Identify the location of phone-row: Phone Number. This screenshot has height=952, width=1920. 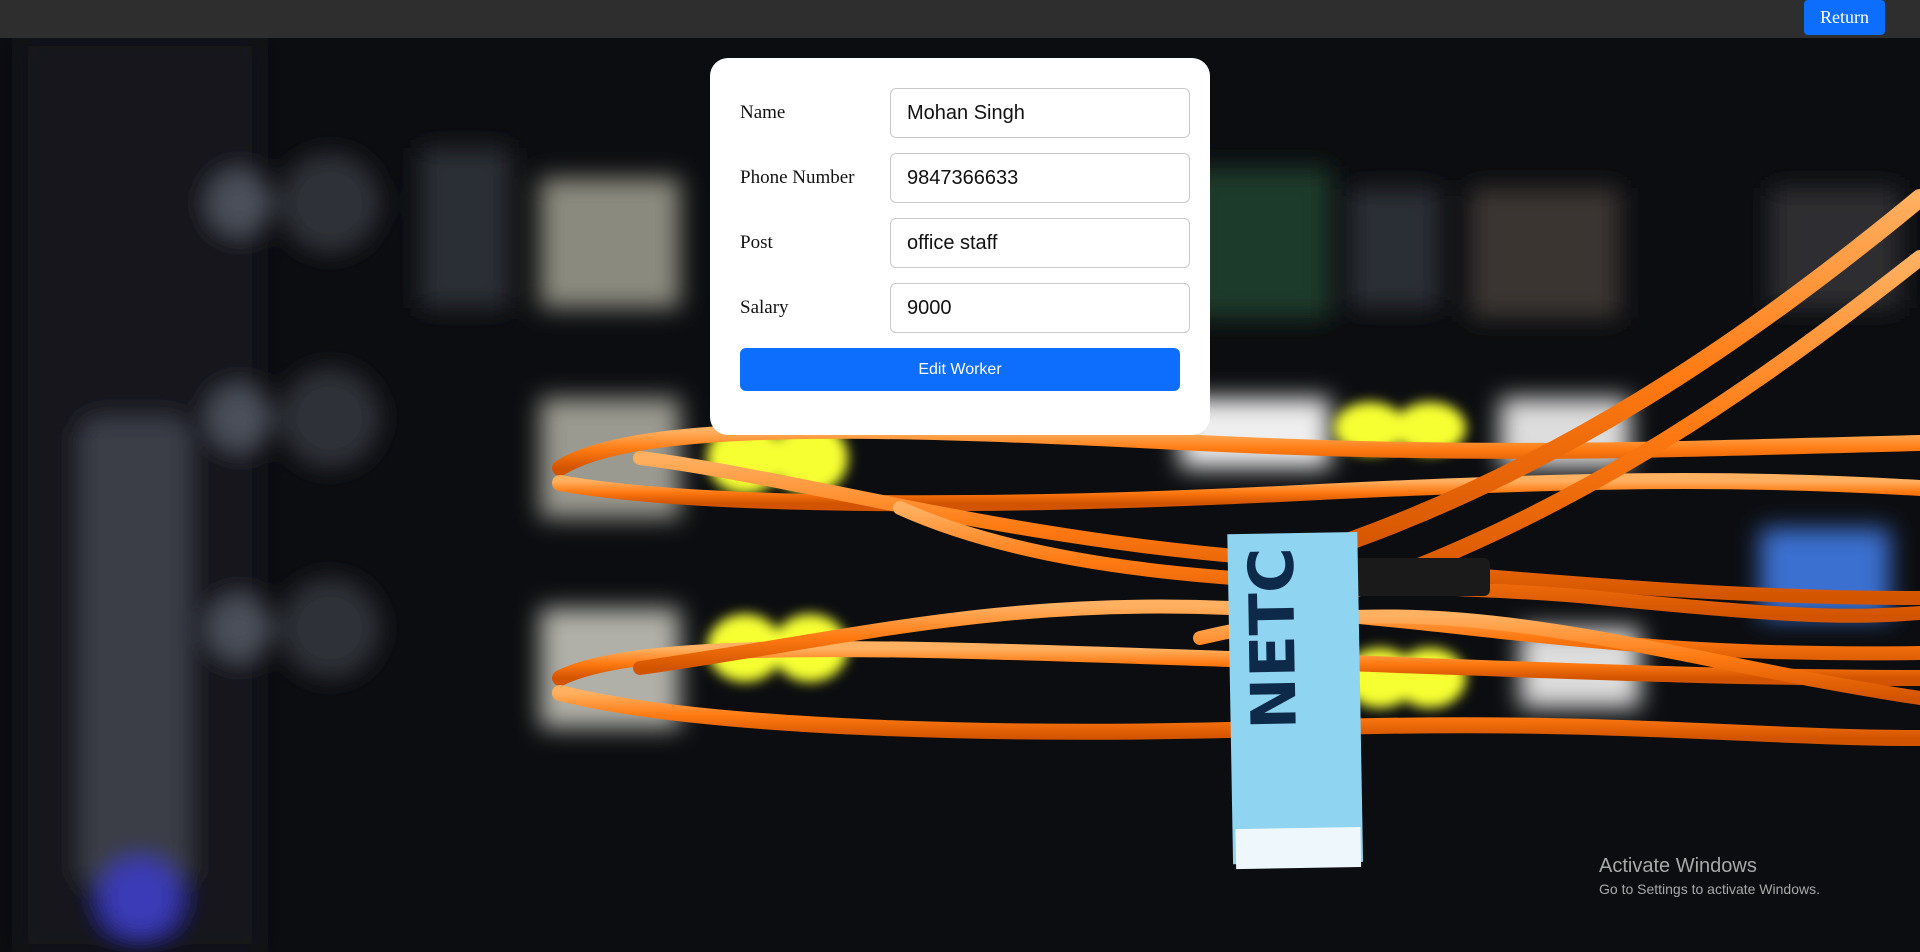
(965, 178).